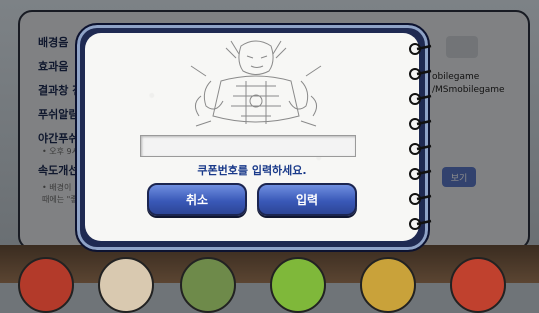  What do you see at coordinates (58, 170) in the screenshot?
I see `setting-speed-label: 속도개선` at bounding box center [58, 170].